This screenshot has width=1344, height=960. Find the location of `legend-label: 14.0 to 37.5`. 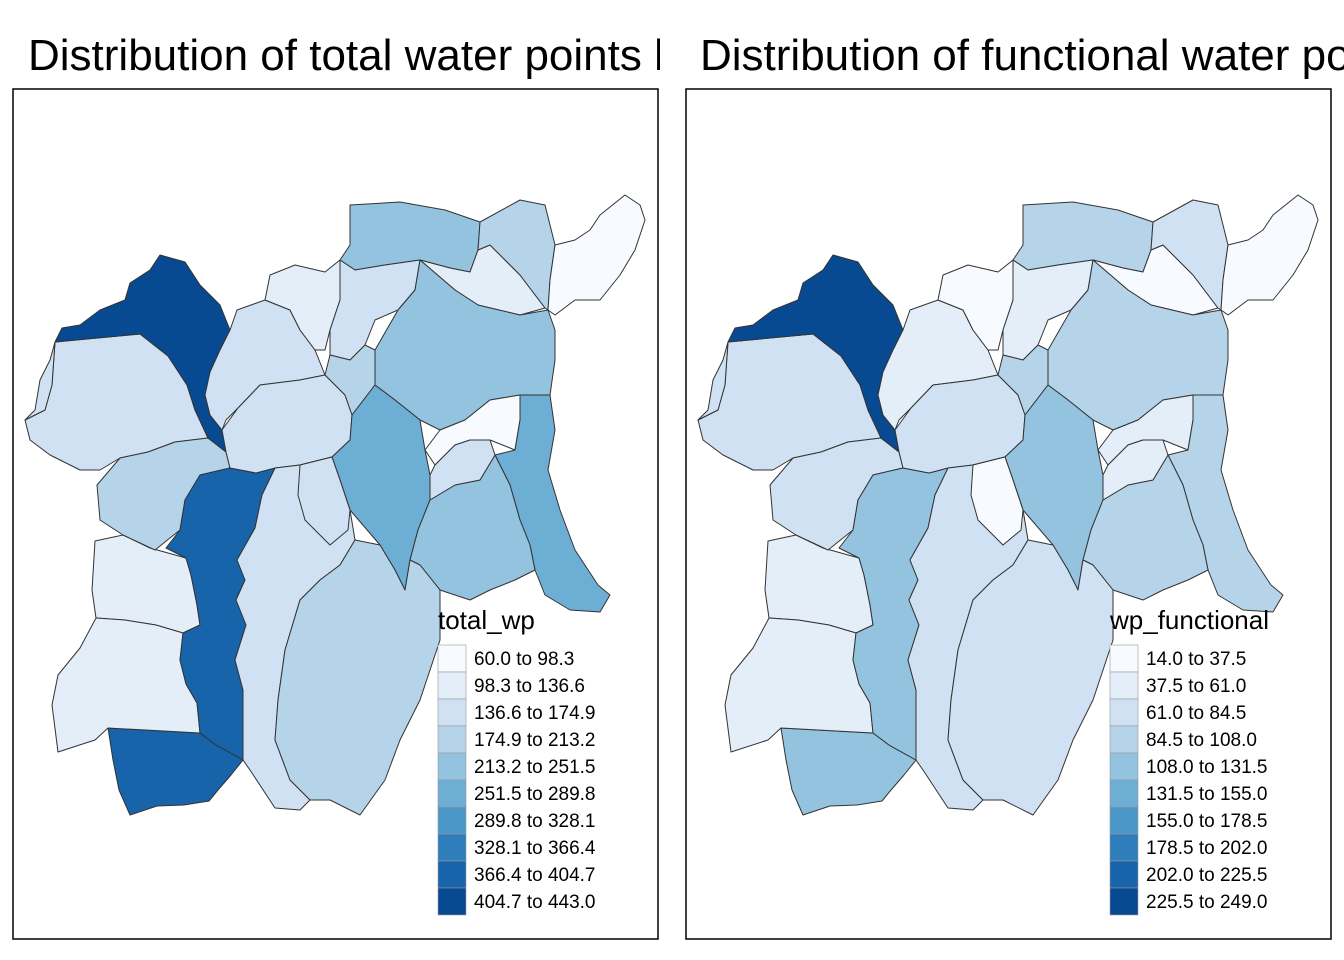

legend-label: 14.0 to 37.5 is located at coordinates (1196, 659).